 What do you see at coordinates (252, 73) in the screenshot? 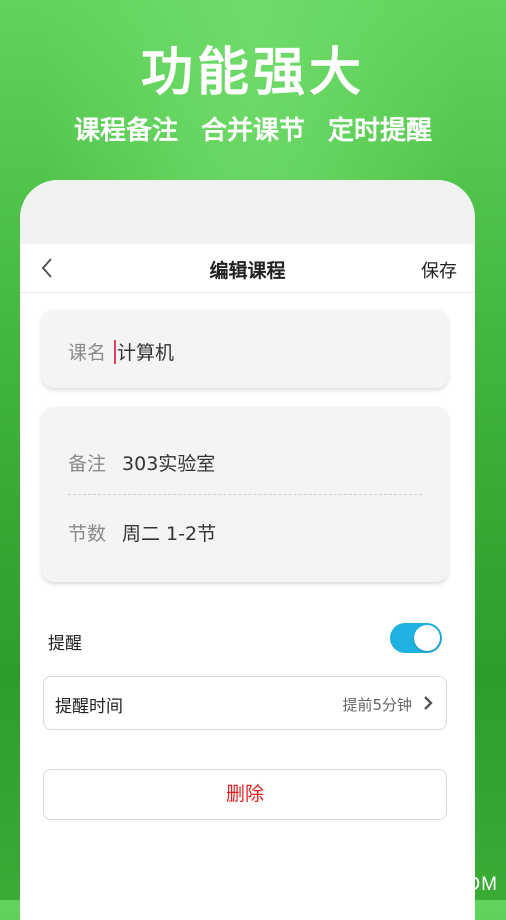
I see `promo-title: 功能强大` at bounding box center [252, 73].